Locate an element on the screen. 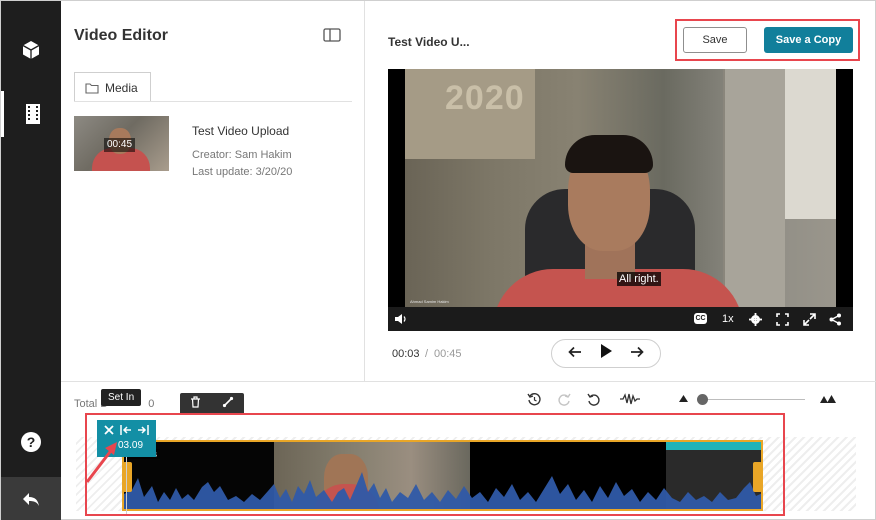  media-creator: Creator: Sam Hakim is located at coordinates (242, 155).